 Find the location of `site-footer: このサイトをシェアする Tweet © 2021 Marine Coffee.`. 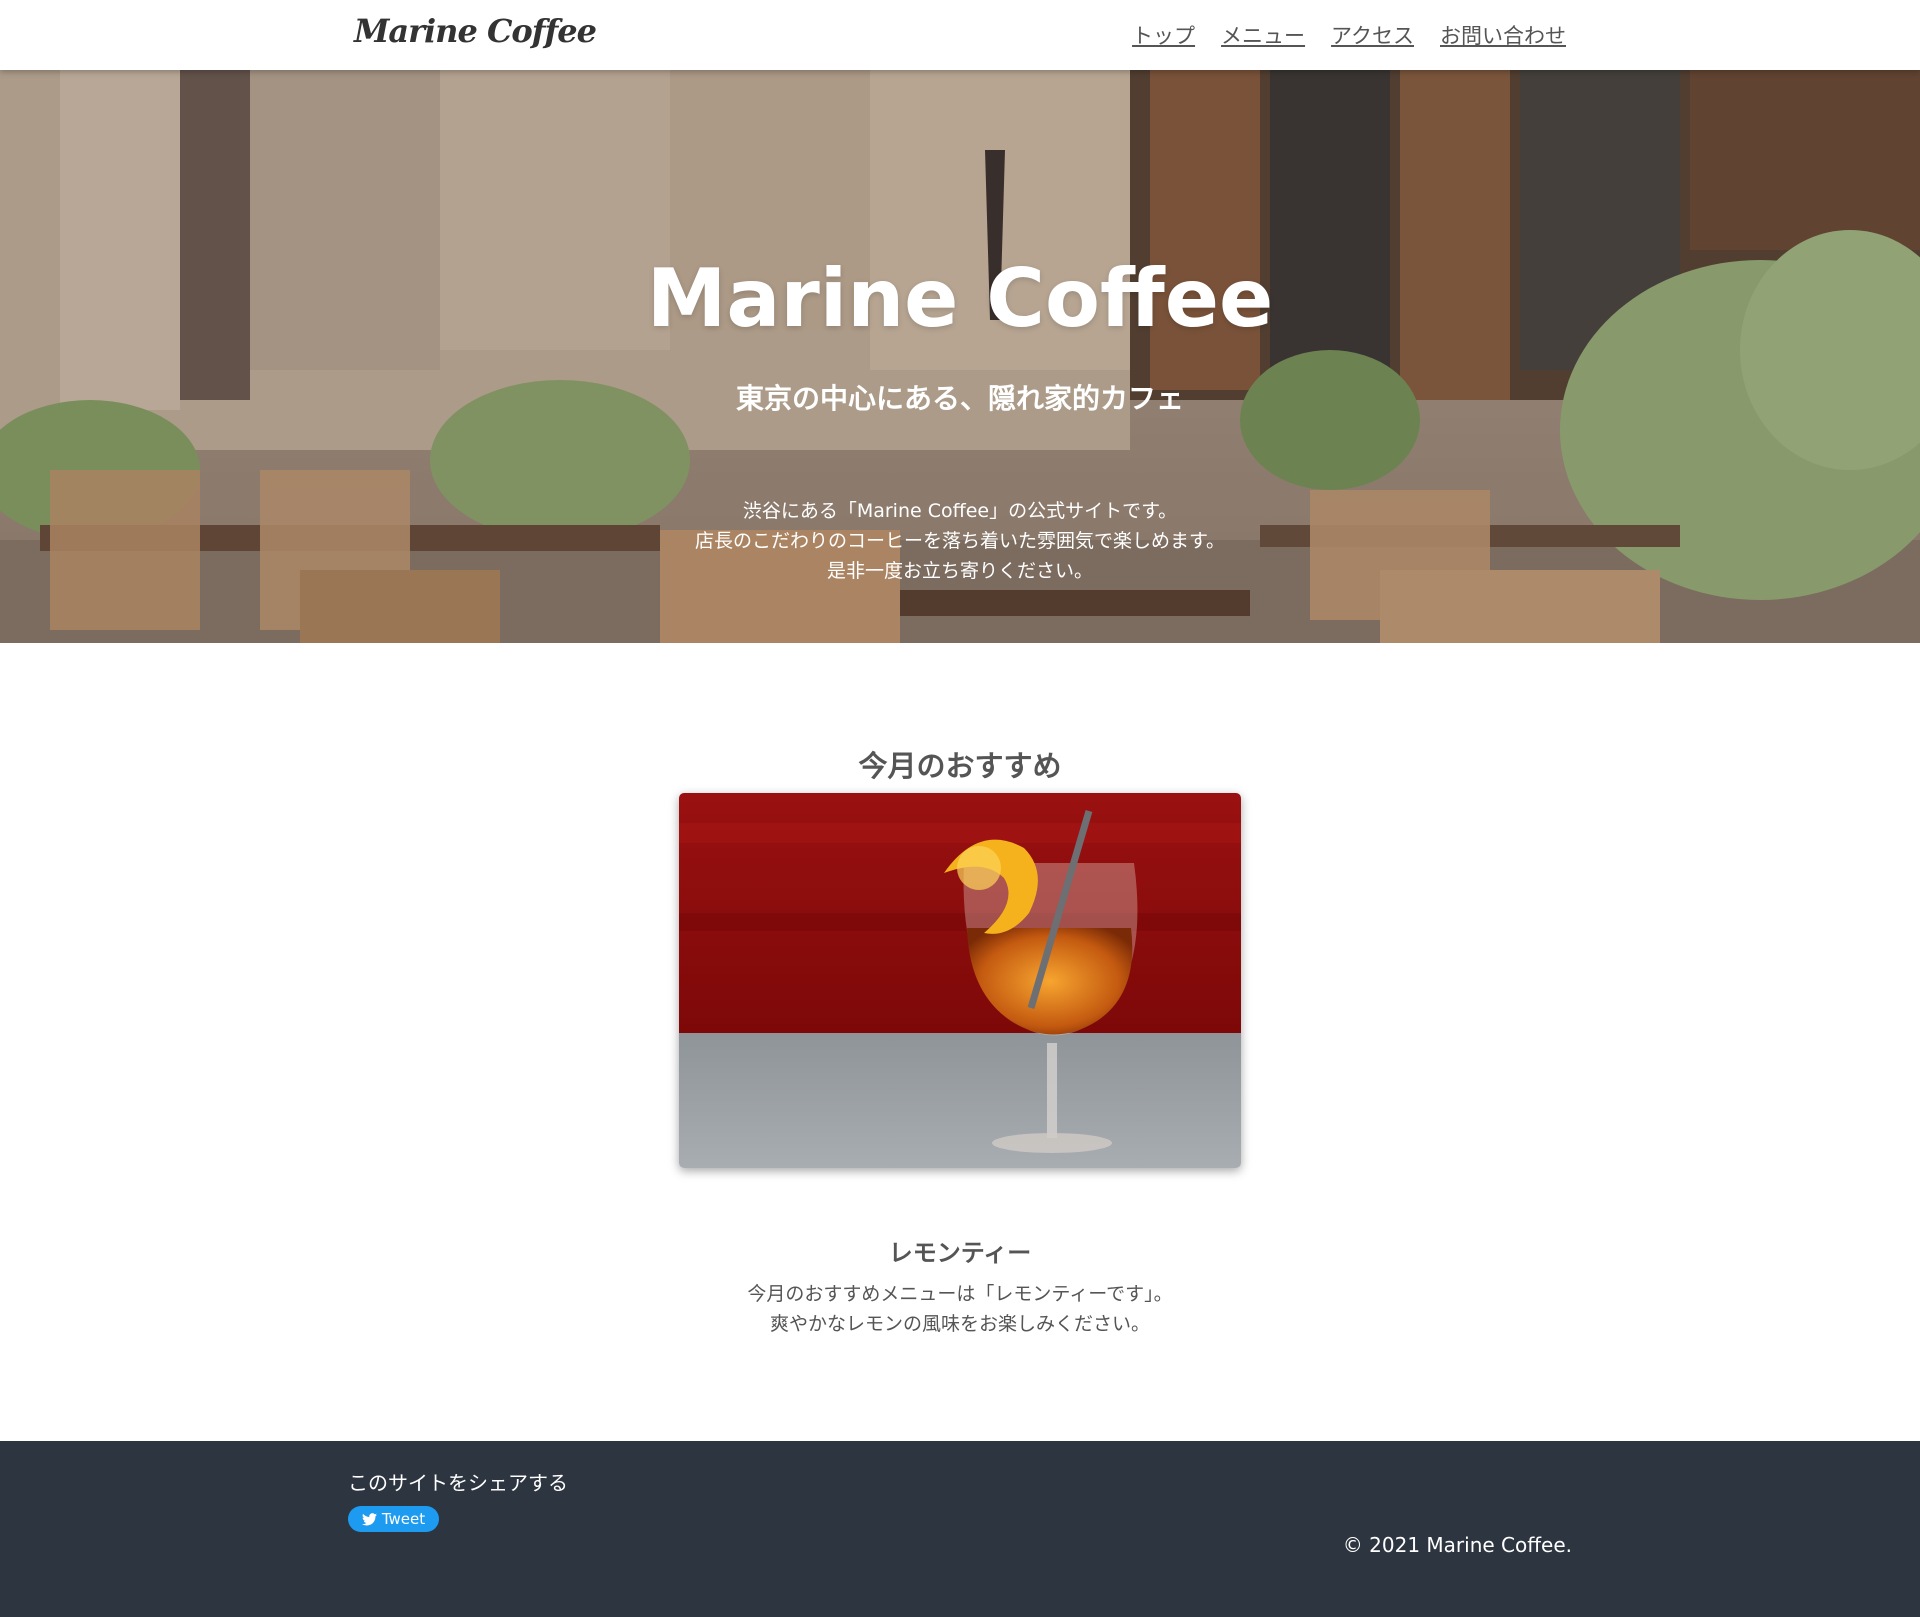

site-footer: このサイトをシェアする Tweet © 2021 Marine Coffee. is located at coordinates (960, 1529).